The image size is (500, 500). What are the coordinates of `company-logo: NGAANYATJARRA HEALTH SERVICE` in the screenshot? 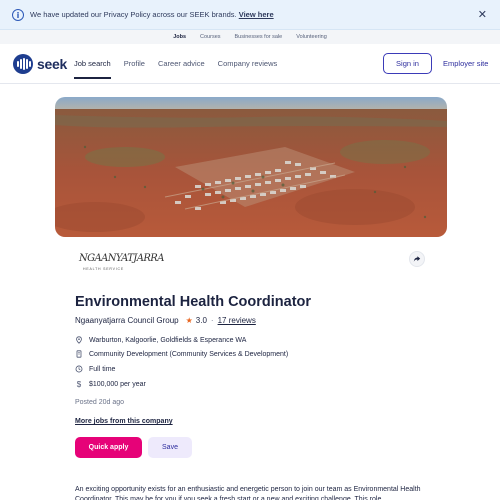 It's located at (121, 268).